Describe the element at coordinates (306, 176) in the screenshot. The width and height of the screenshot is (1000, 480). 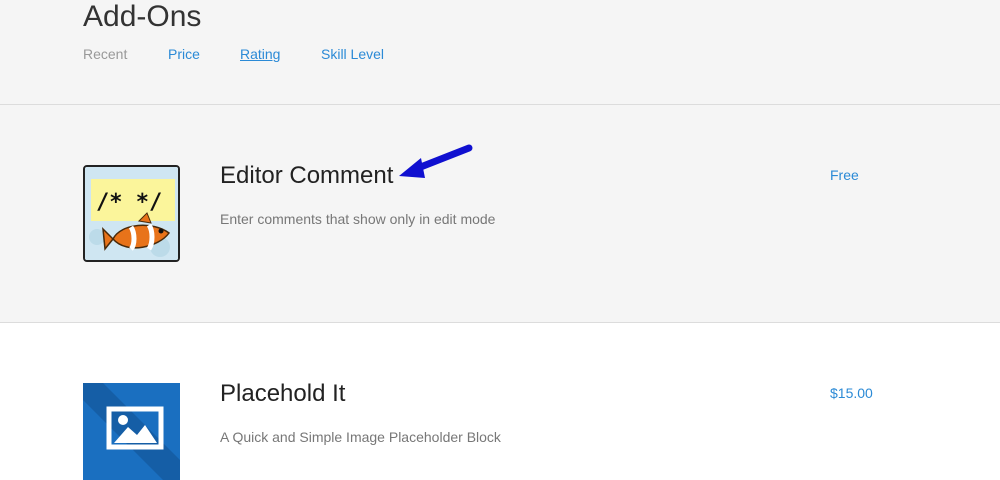
I see `addon-name: Editor Comment` at that location.